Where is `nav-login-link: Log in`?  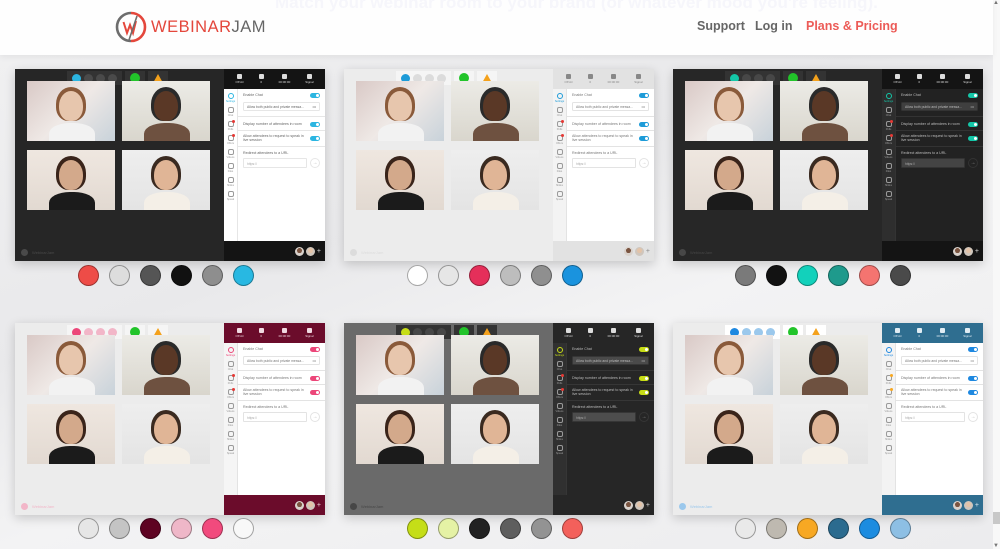 nav-login-link: Log in is located at coordinates (774, 26).